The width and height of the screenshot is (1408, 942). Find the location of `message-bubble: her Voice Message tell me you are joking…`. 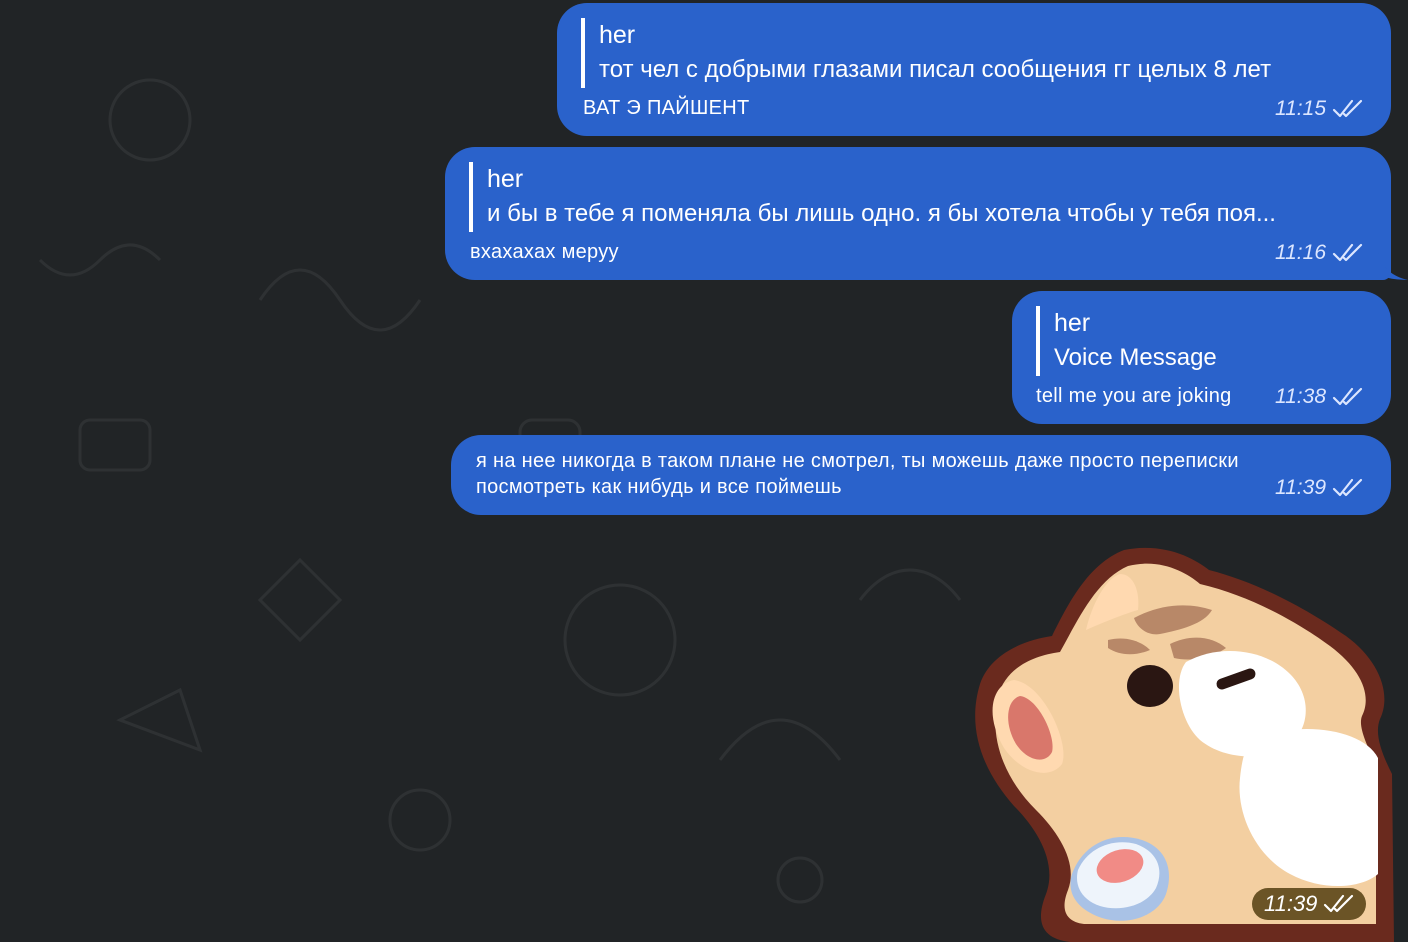

message-bubble: her Voice Message tell me you are joking… is located at coordinates (1201, 357).